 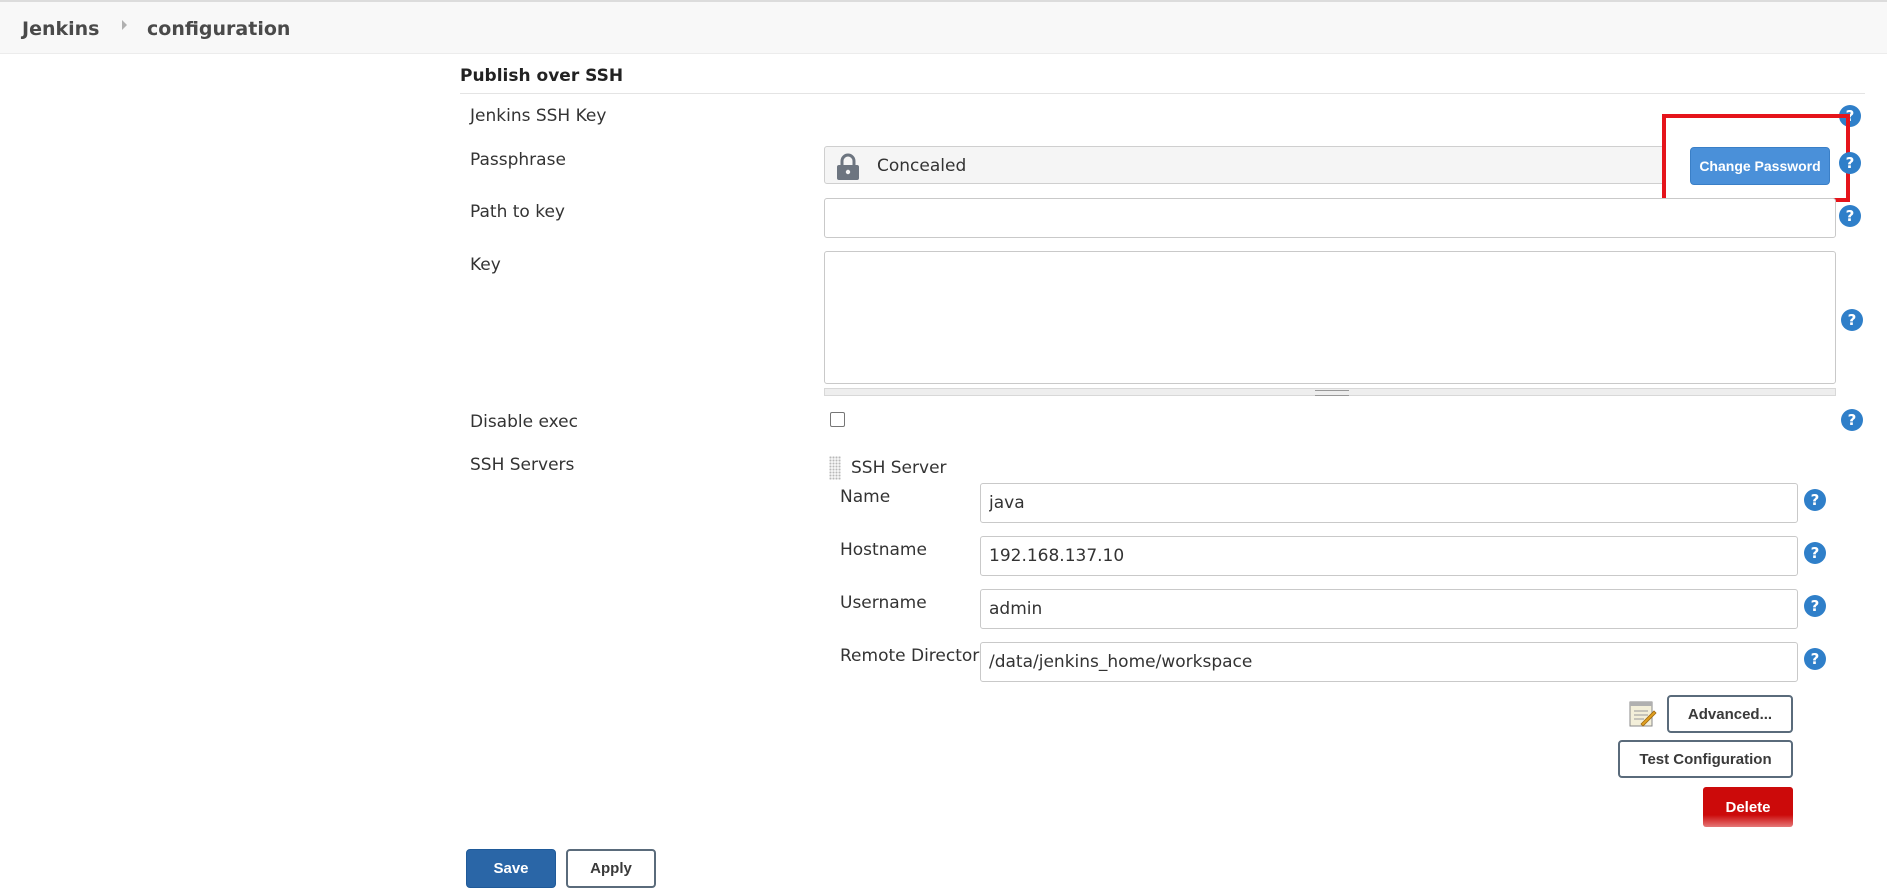 I want to click on breadcrumb-jenkins: Jenkins, so click(x=60, y=29).